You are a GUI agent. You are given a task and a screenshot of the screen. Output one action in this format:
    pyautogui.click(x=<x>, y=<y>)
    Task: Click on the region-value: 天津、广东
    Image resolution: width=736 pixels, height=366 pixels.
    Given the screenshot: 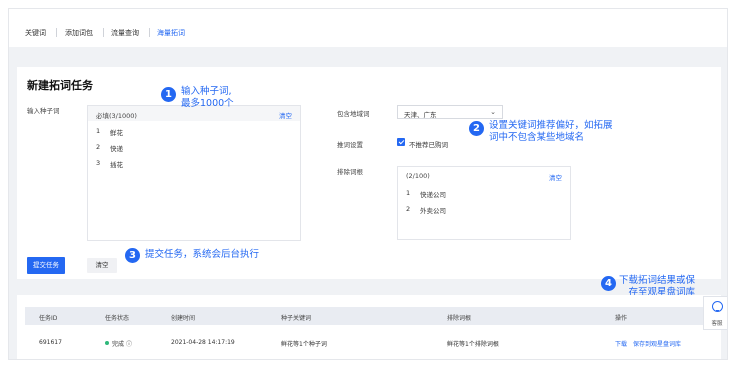 What is the action you would take?
    pyautogui.click(x=420, y=115)
    